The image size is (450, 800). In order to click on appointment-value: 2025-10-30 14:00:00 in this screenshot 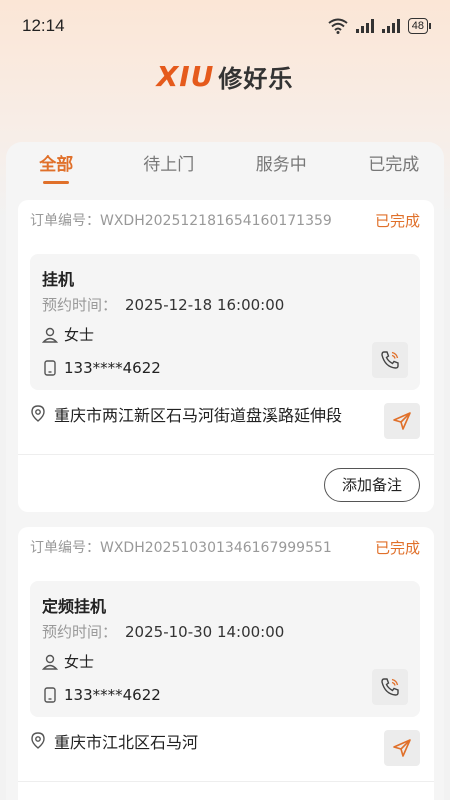, I will do `click(205, 632)`.